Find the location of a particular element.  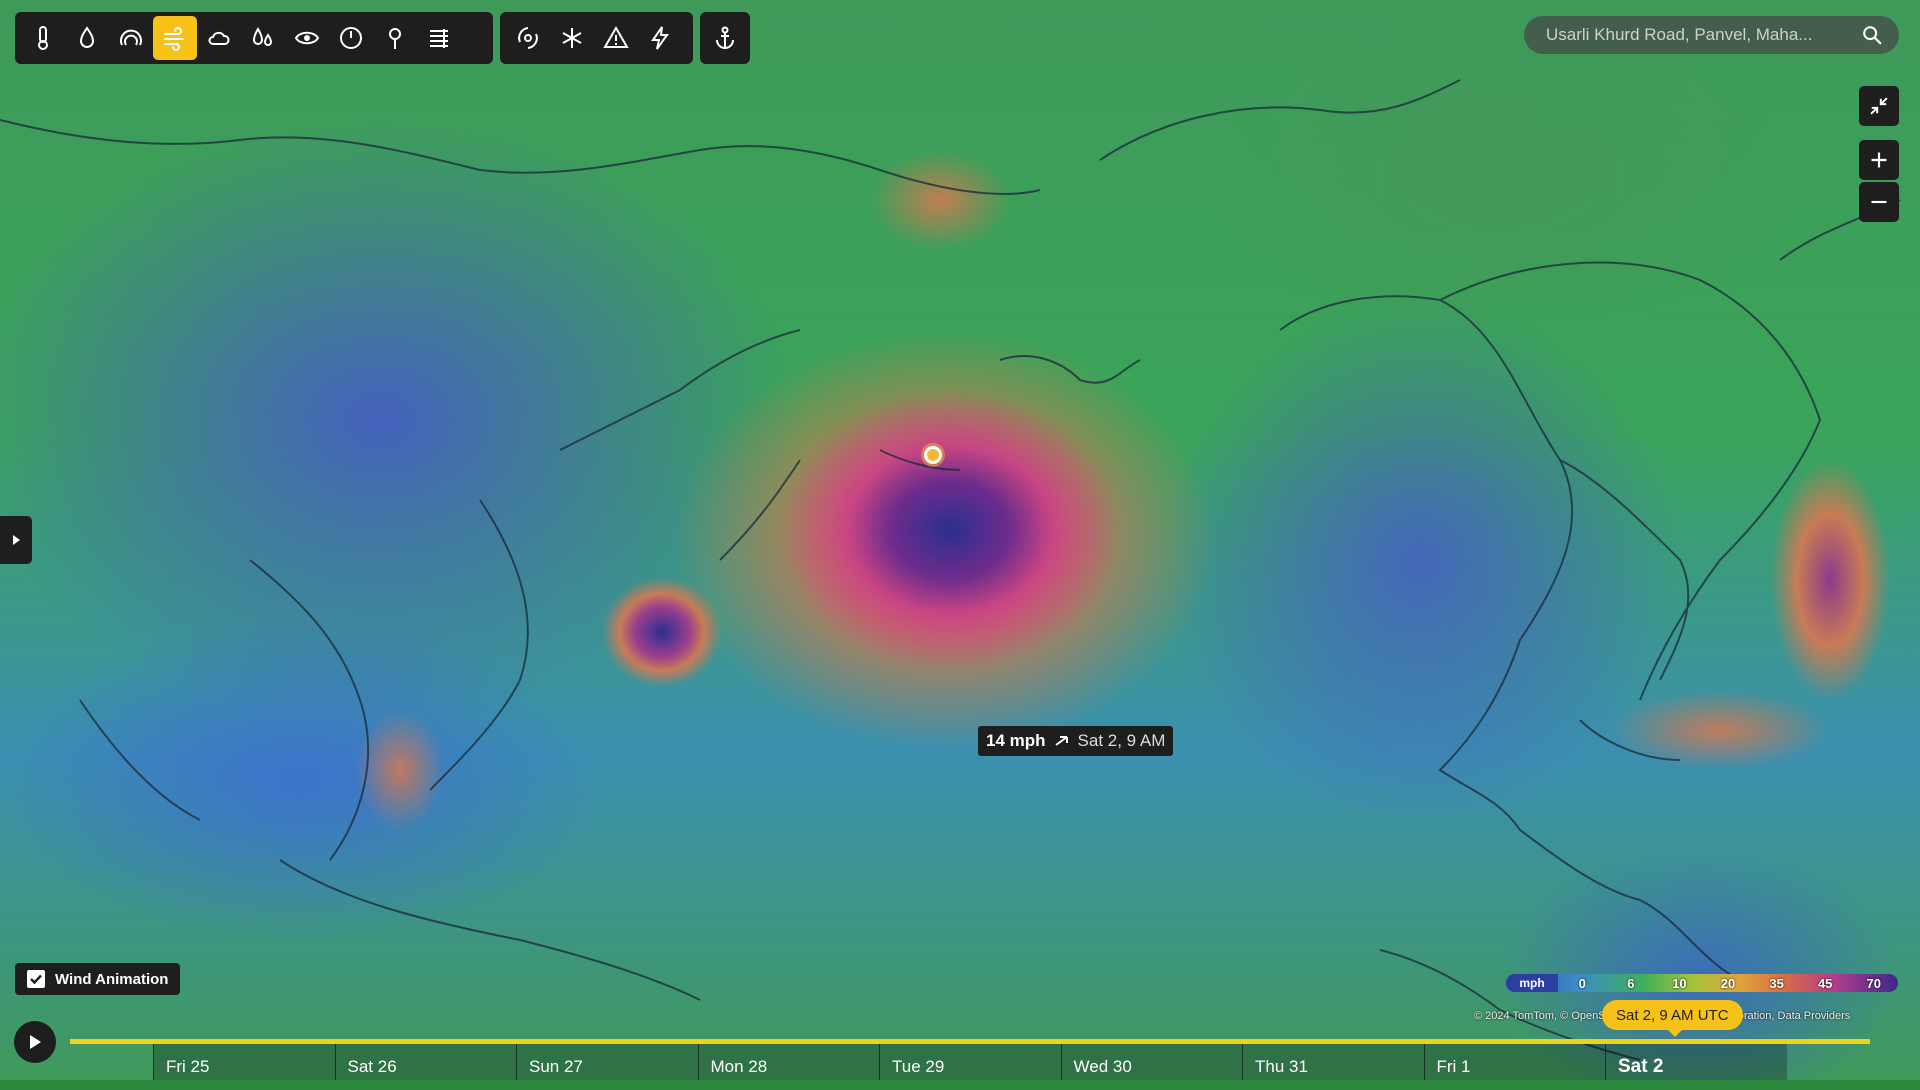

toolbar-hazards-group is located at coordinates (596, 38).